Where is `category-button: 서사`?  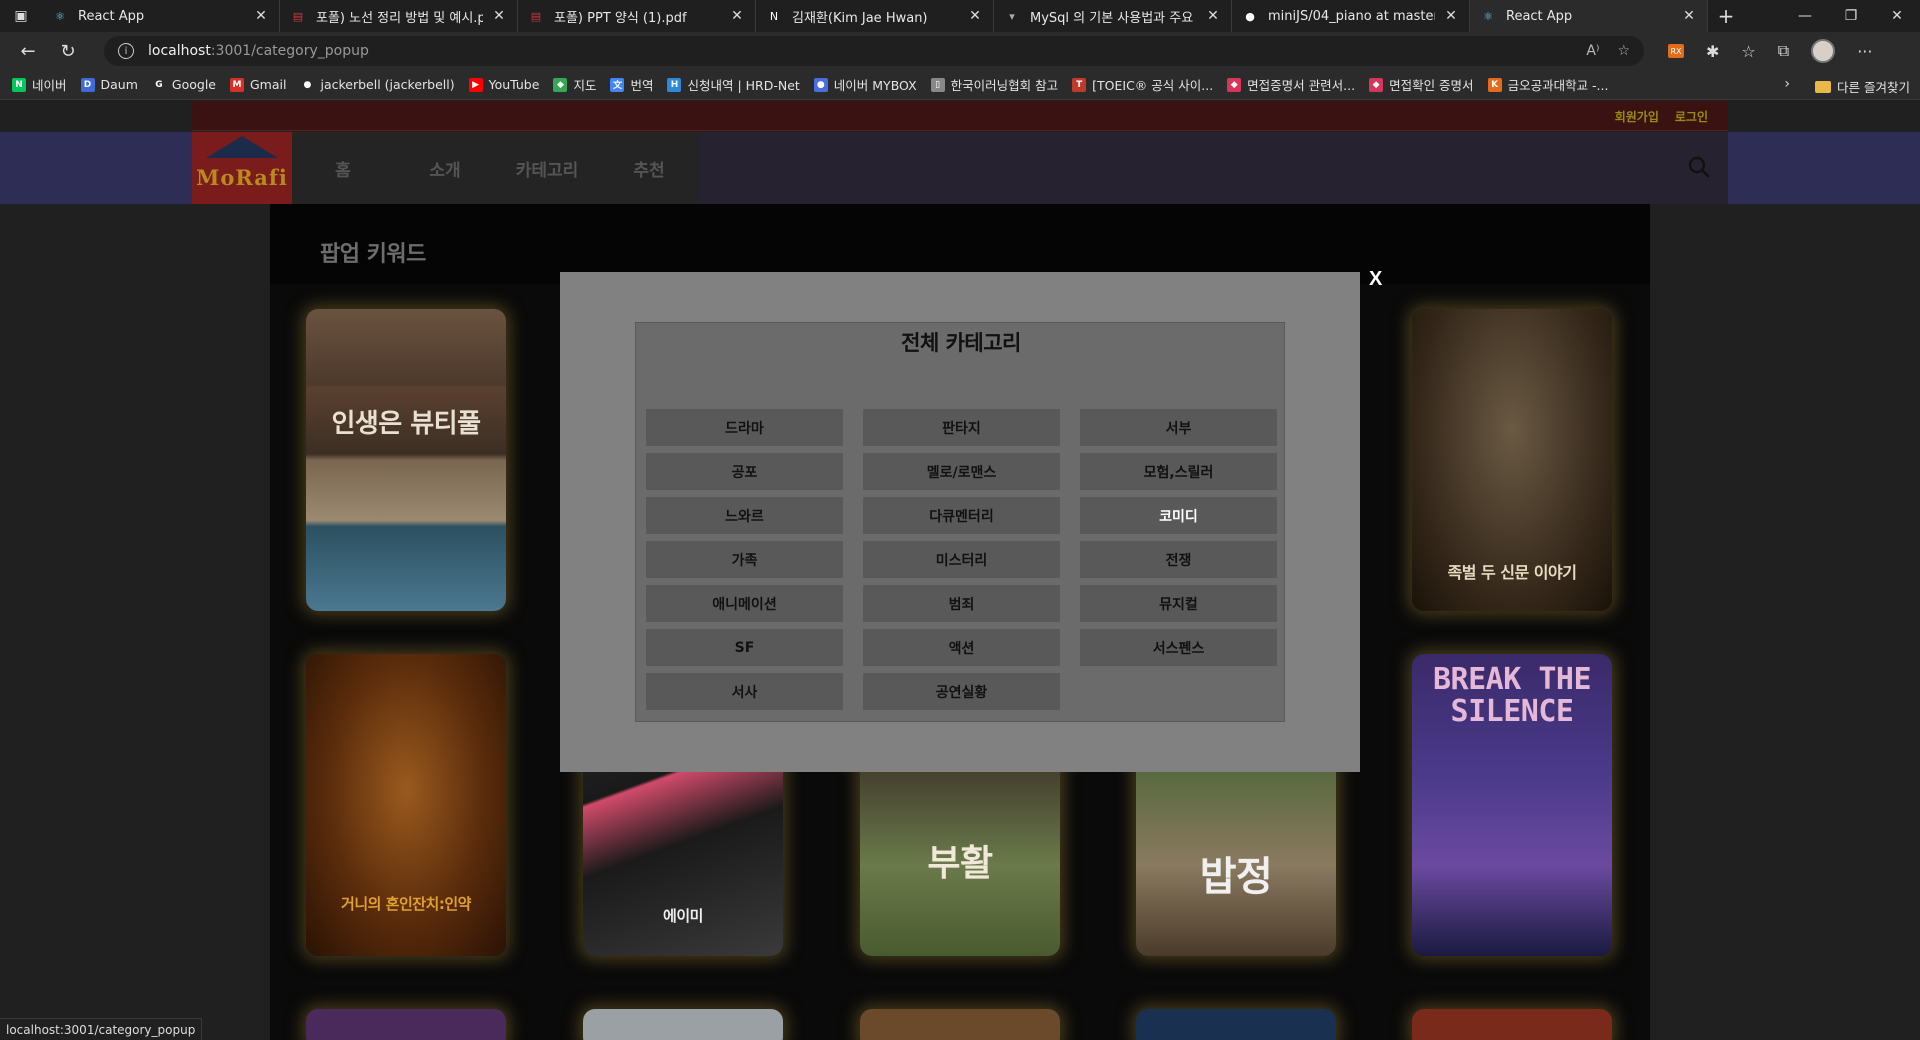 category-button: 서사 is located at coordinates (744, 691).